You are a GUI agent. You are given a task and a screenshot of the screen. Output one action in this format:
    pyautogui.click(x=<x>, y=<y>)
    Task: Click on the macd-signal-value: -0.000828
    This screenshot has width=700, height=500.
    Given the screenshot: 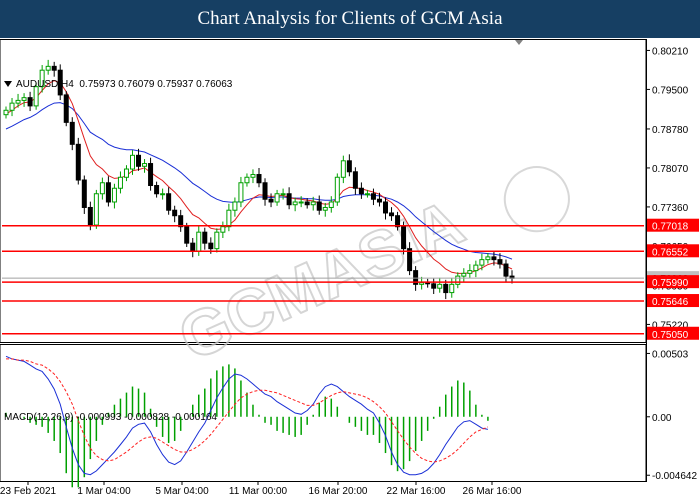 What is the action you would take?
    pyautogui.click(x=147, y=417)
    